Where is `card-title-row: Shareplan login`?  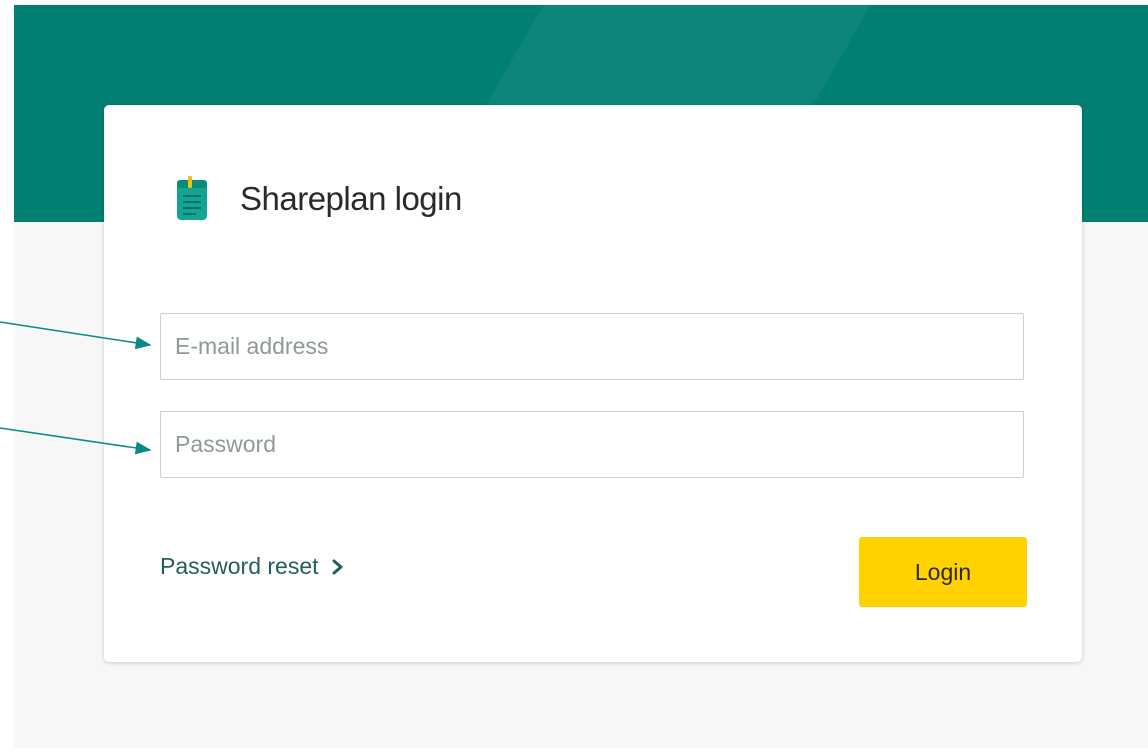
card-title-row: Shareplan login is located at coordinates (318, 199).